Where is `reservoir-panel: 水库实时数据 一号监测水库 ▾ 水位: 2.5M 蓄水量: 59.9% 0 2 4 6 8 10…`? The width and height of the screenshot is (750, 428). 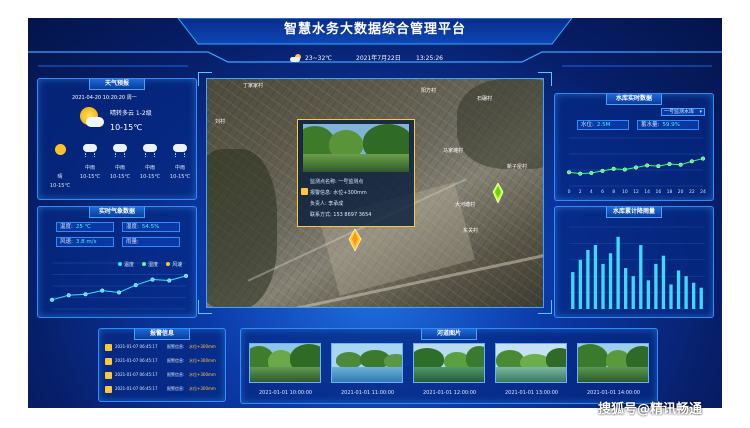
reservoir-panel: 水库实时数据 一号监测水库 ▾ 水位: 2.5M 蓄水量: 59.9% 0 2 4 6 8 10… is located at coordinates (634, 147).